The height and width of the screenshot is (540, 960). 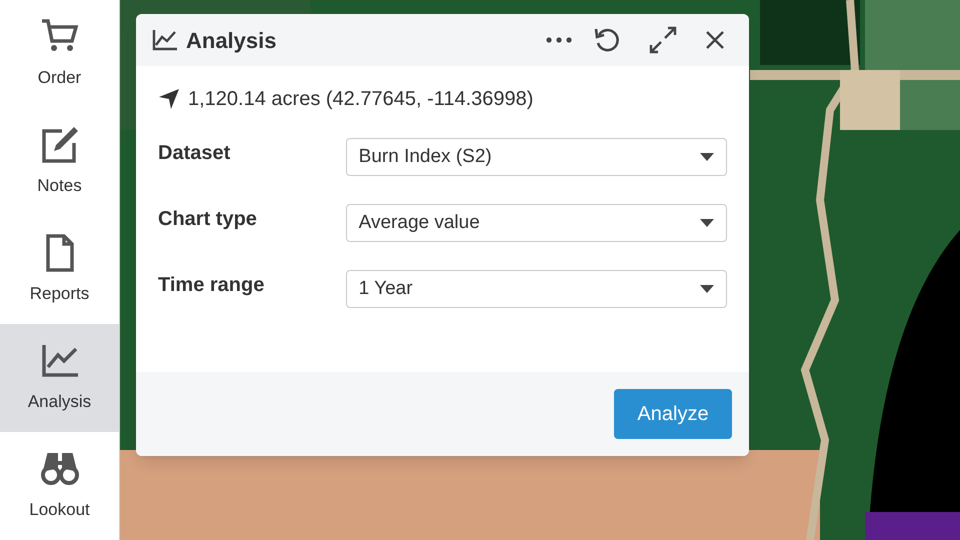 I want to click on analyze-button: Analyze, so click(x=673, y=414).